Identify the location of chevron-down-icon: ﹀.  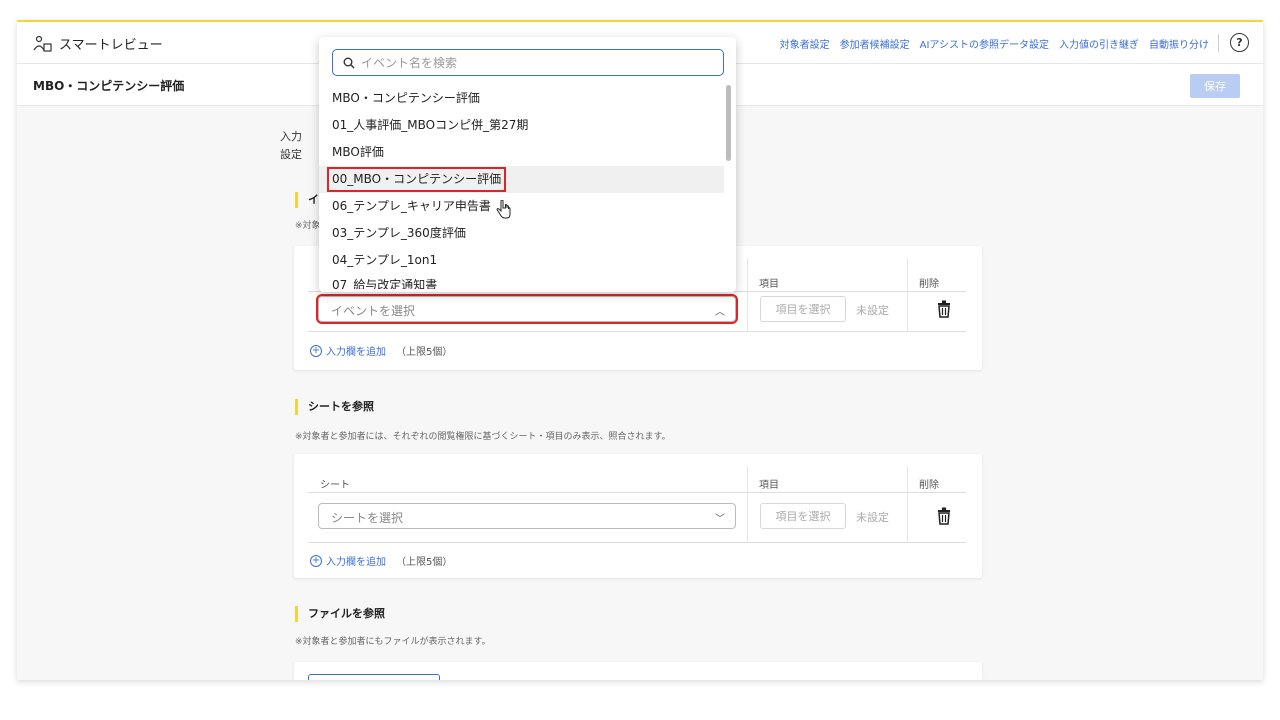
(720, 519).